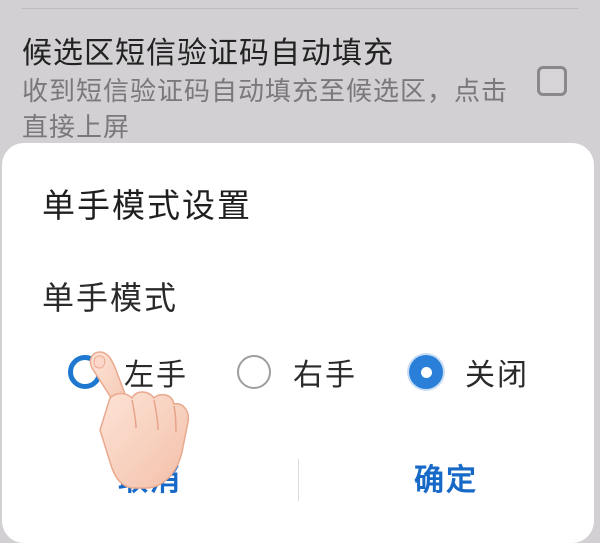  What do you see at coordinates (85, 372) in the screenshot?
I see `radio-button-left-hand` at bounding box center [85, 372].